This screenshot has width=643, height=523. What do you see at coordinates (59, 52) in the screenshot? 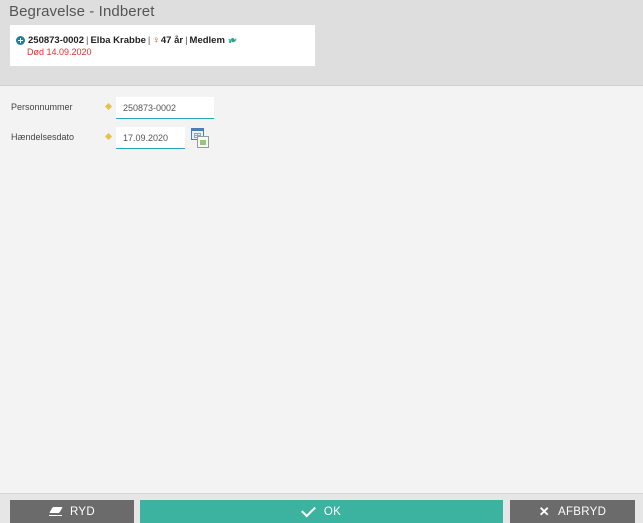
I see `death-date: Død 14.09.2020` at bounding box center [59, 52].